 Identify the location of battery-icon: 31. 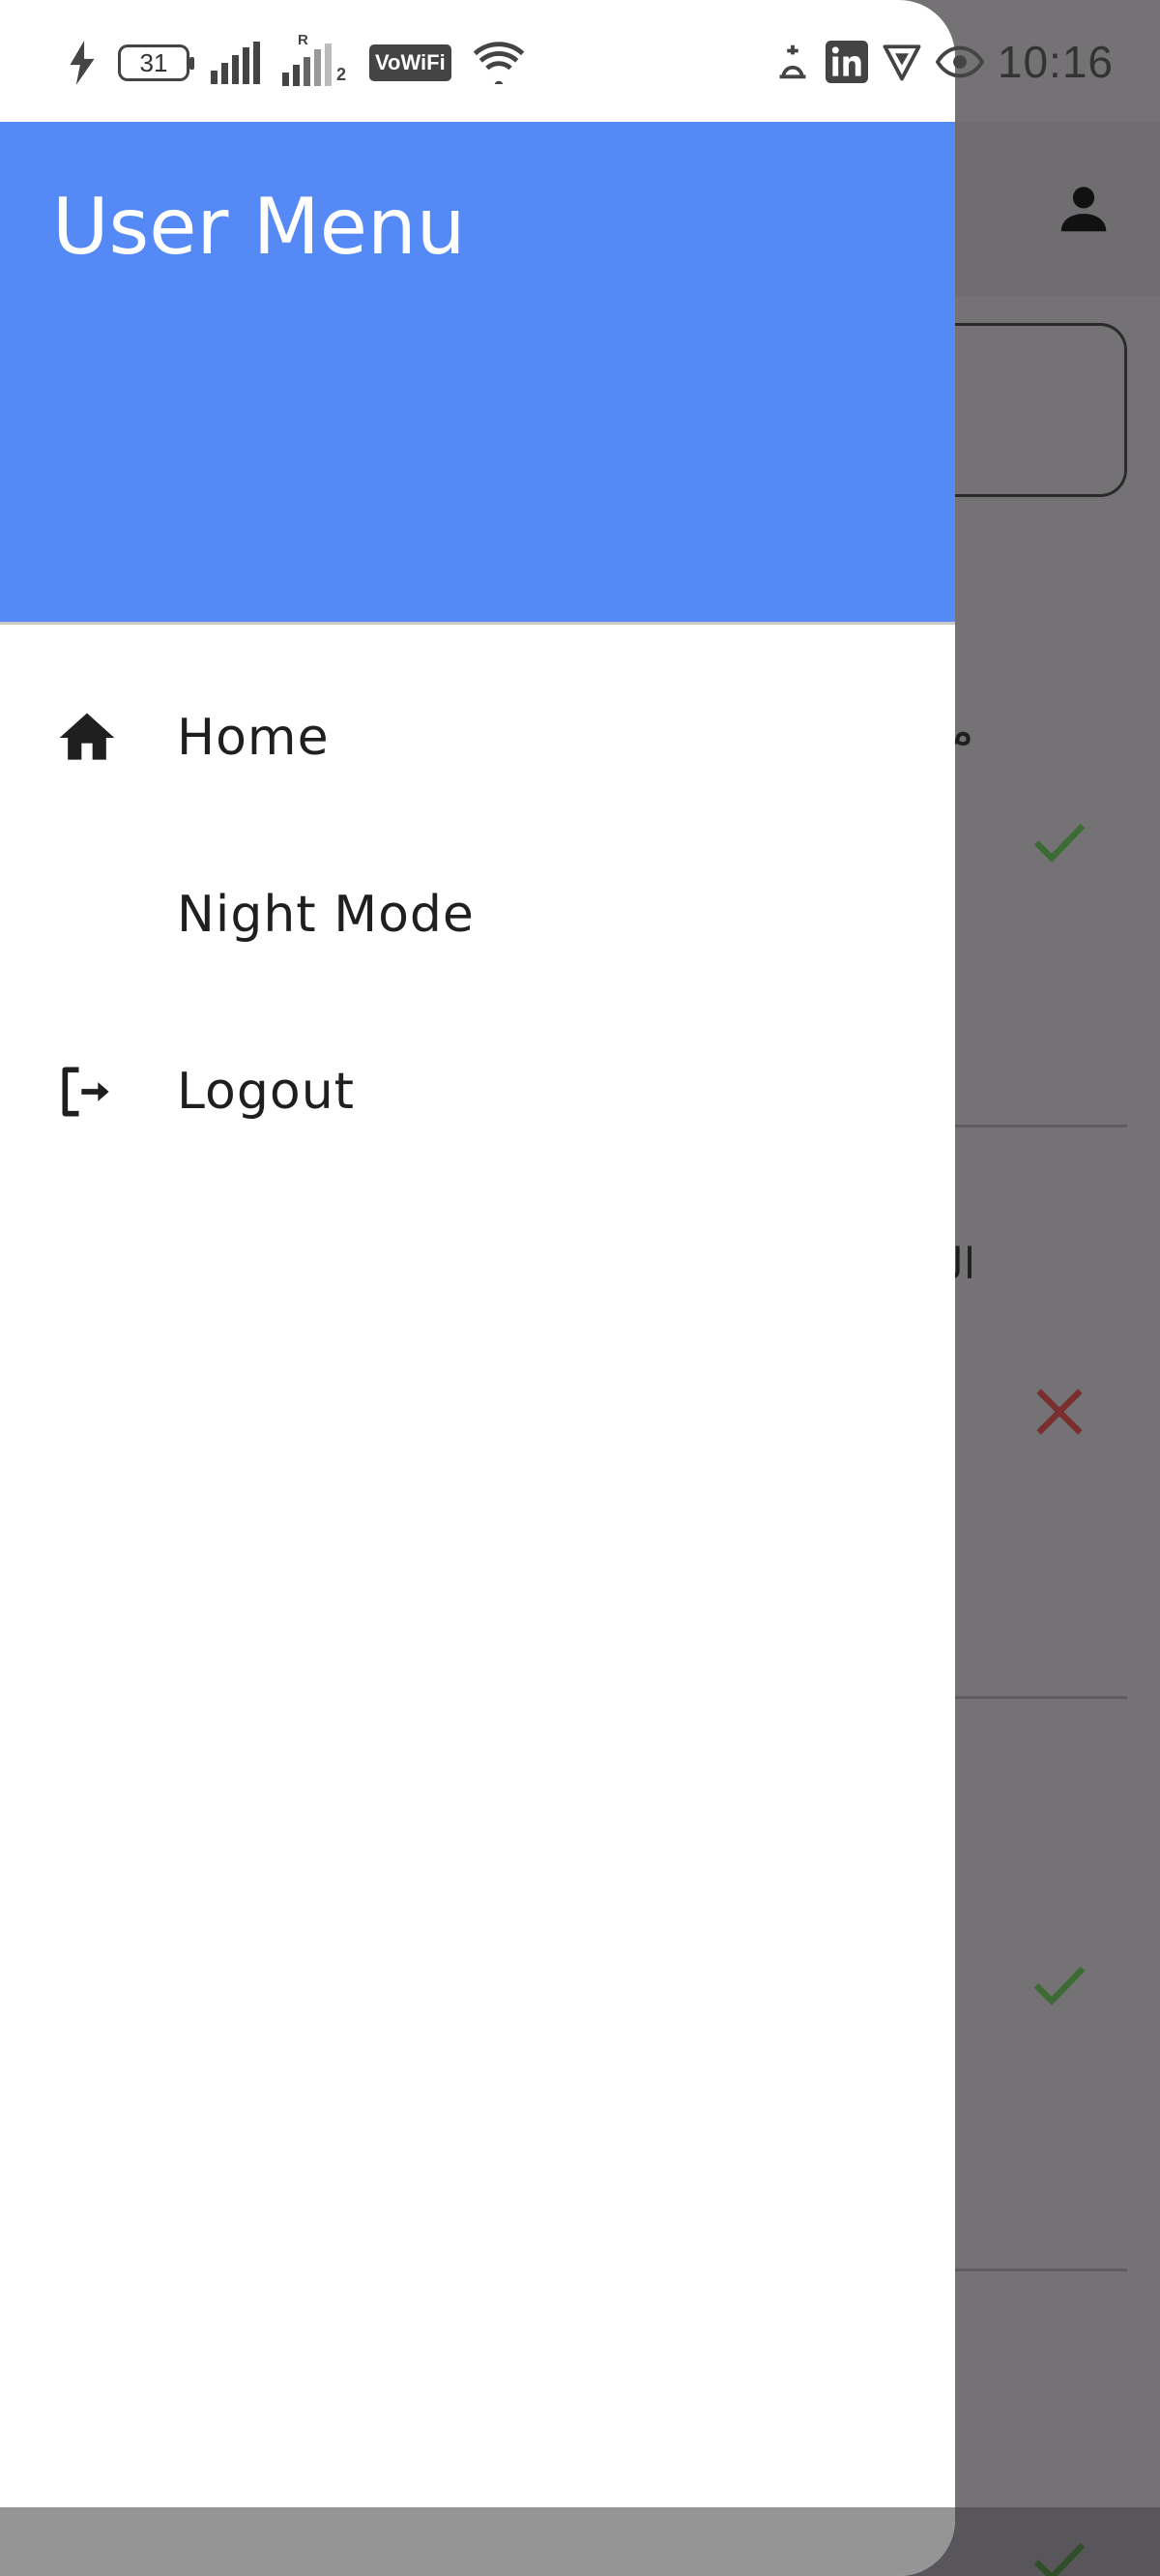
(156, 62).